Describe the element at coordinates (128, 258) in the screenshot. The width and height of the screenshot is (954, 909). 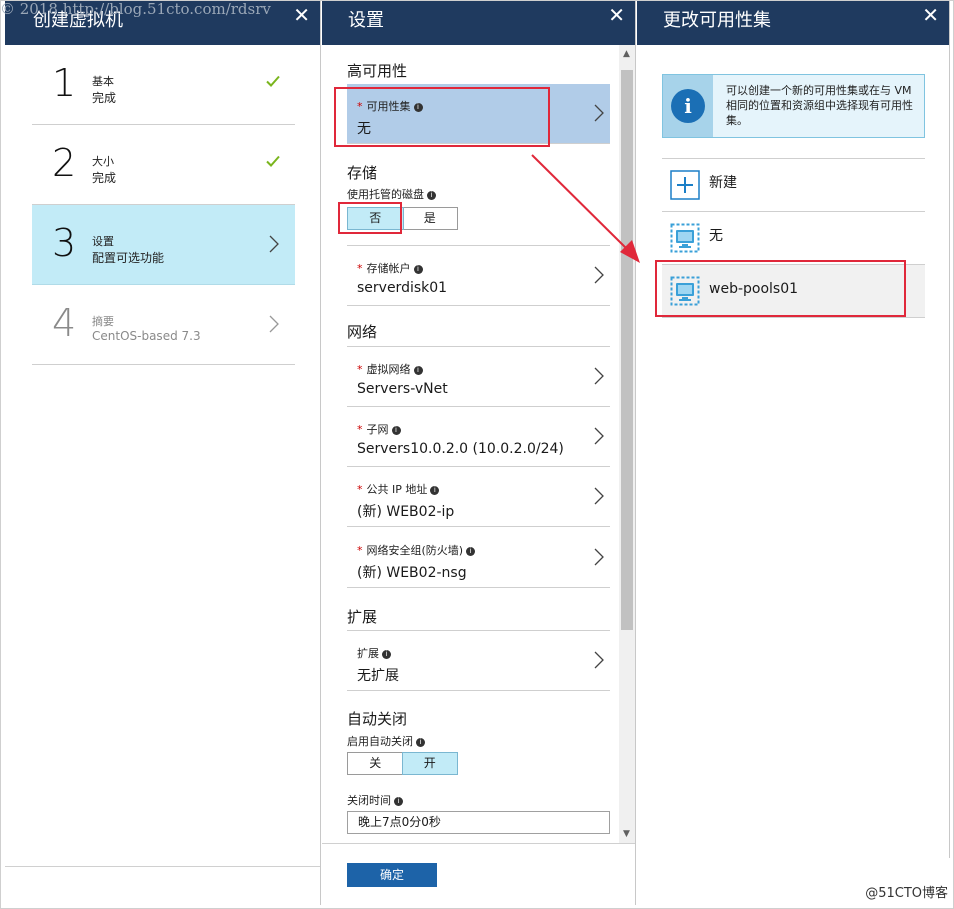
I see `step-status: 配置可选功能` at that location.